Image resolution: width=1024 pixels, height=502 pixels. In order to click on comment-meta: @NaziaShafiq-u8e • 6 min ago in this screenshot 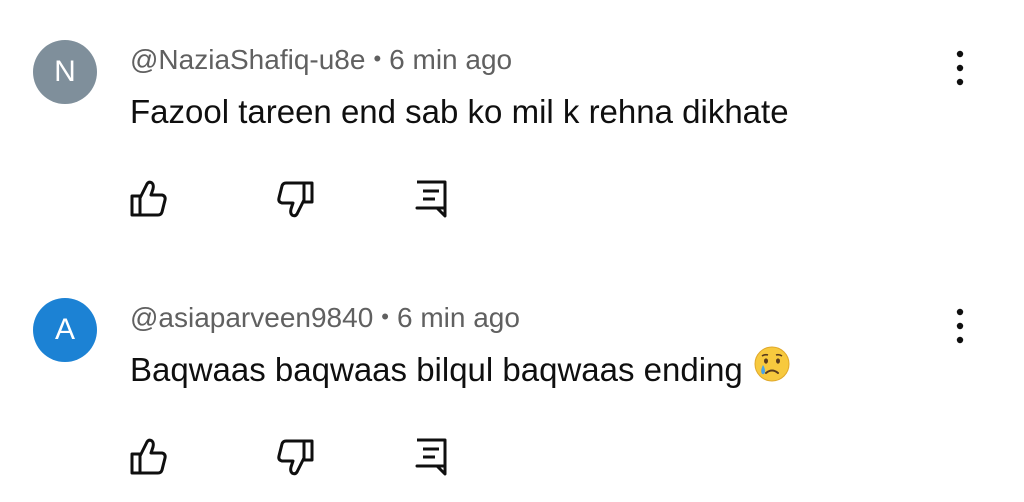, I will do `click(321, 61)`.